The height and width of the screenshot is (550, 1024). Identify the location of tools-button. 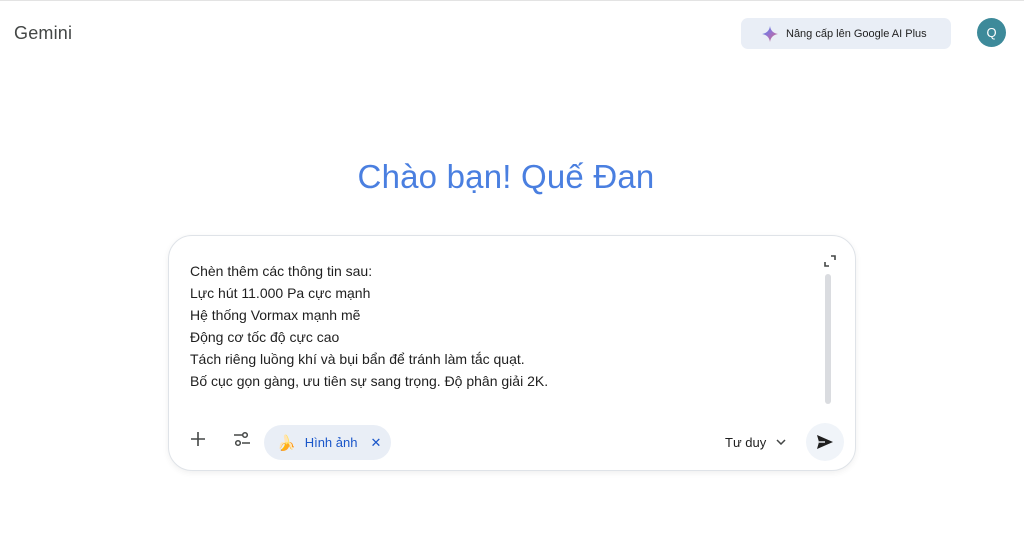
(242, 439).